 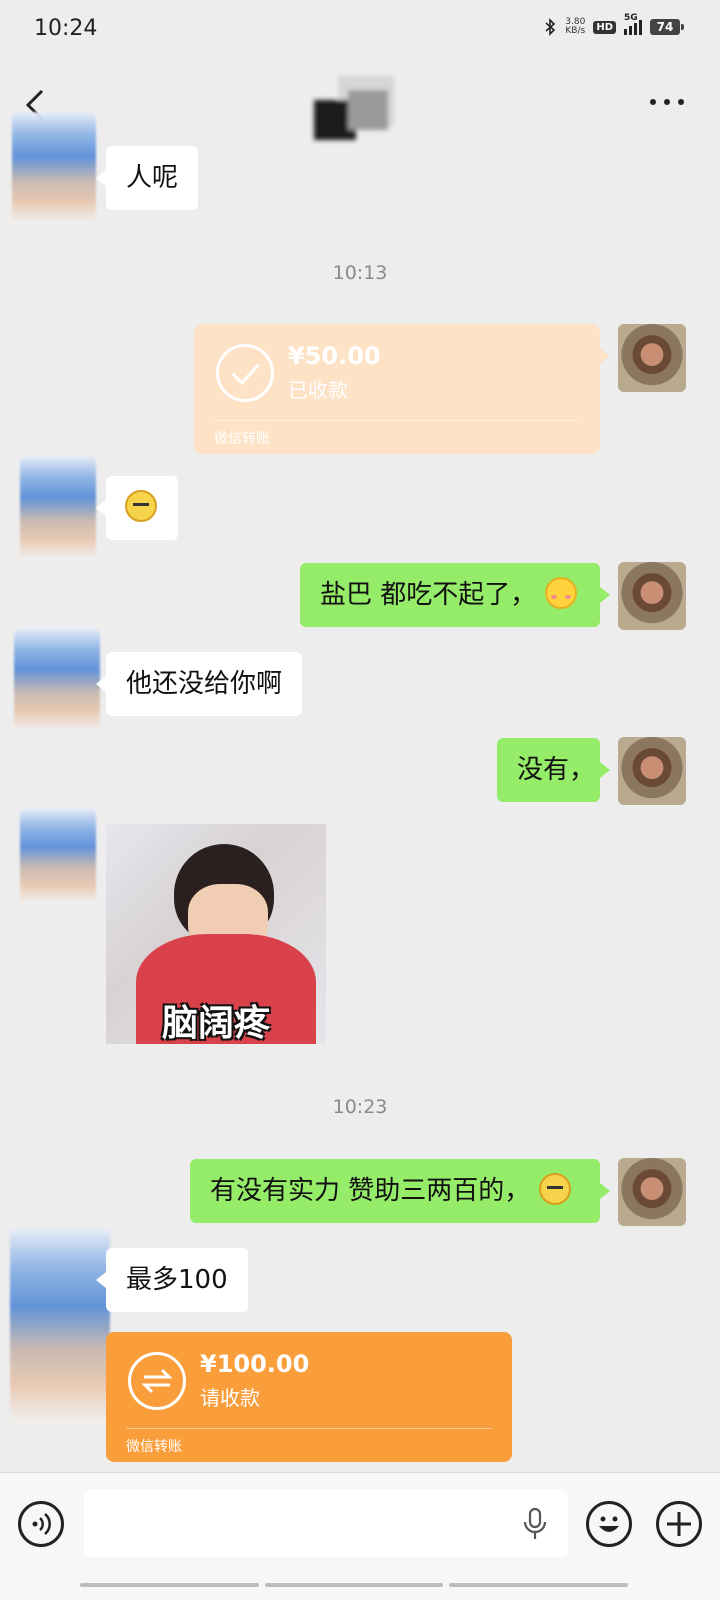 What do you see at coordinates (199, 684) in the screenshot?
I see `message-bubble: 他还没给你啊` at bounding box center [199, 684].